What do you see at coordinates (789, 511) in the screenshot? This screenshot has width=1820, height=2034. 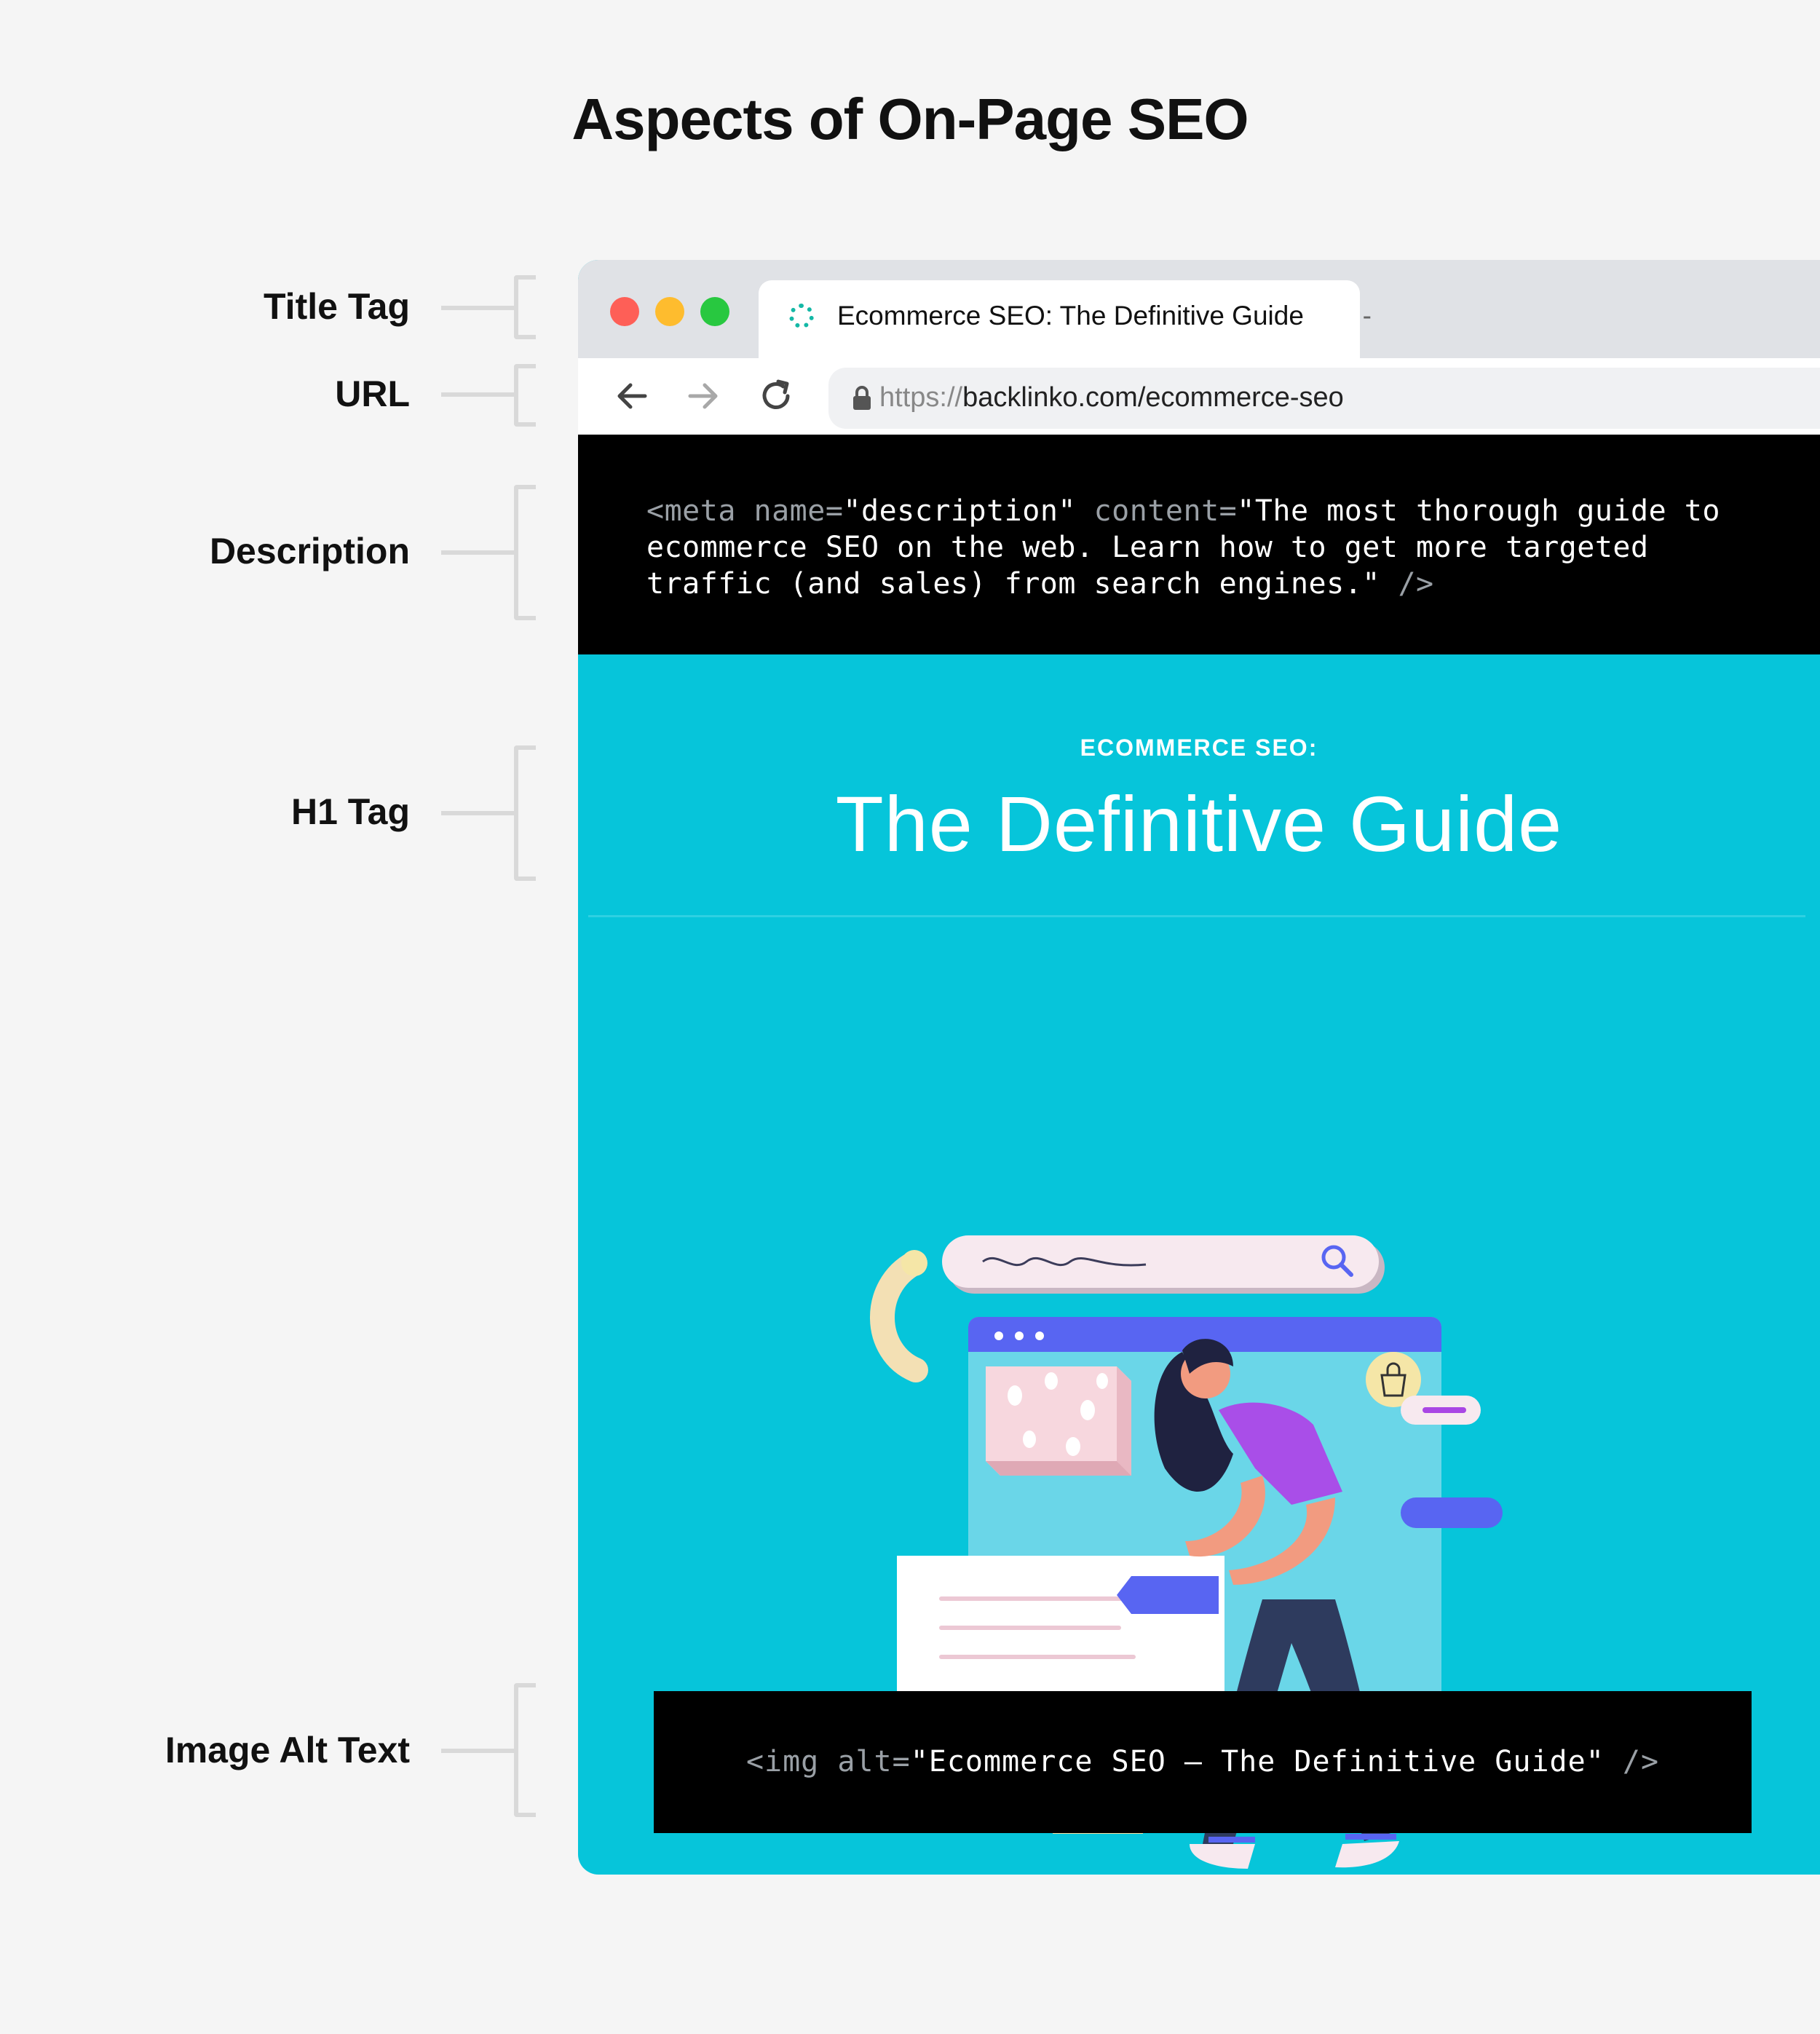 I see `meta-attr-name: name=` at bounding box center [789, 511].